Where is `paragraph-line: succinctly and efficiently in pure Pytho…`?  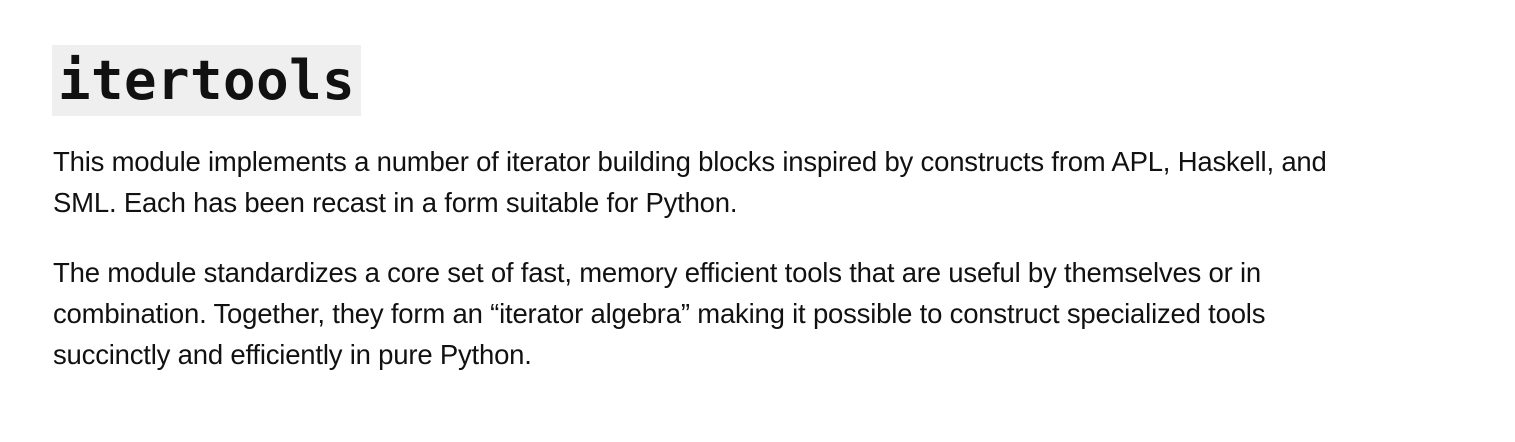
paragraph-line: succinctly and efficiently in pure Pytho… is located at coordinates (292, 354).